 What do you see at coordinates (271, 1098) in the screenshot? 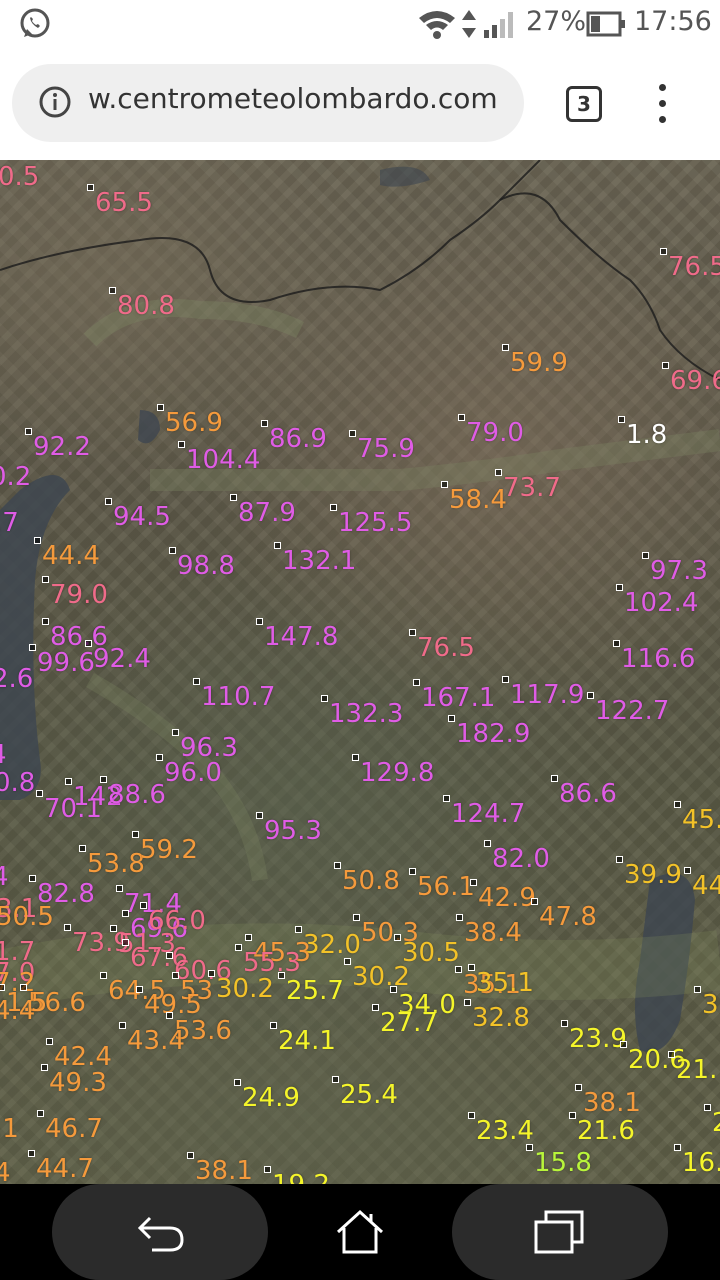
I see `rainfall-value-label: 24.9` at bounding box center [271, 1098].